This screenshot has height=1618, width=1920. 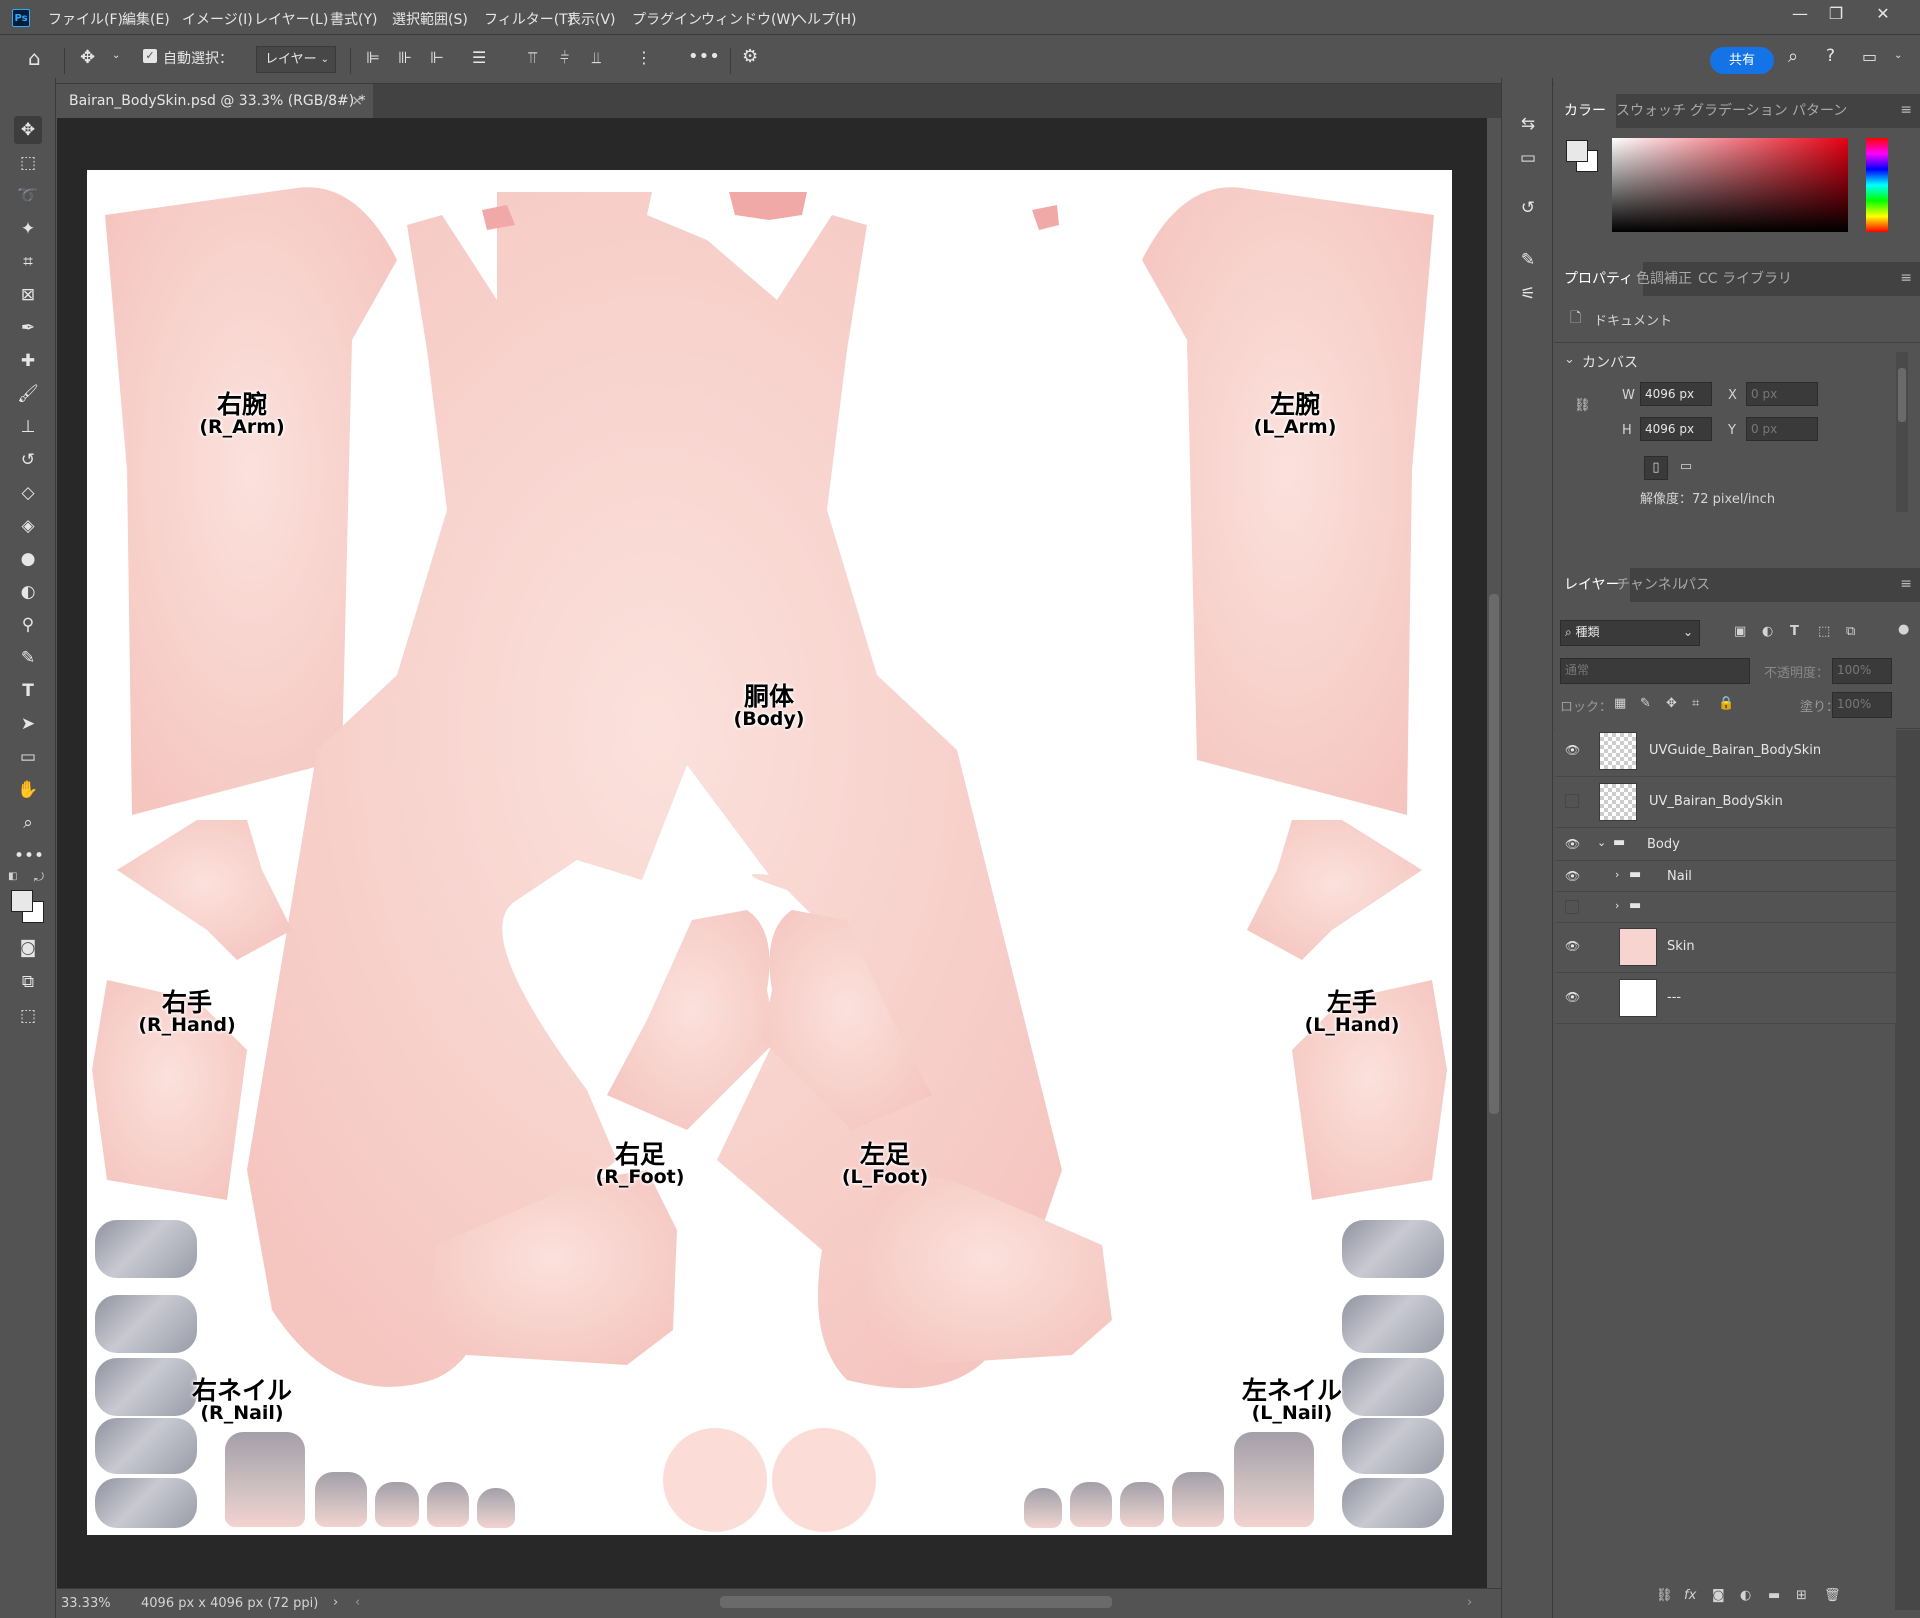 I want to click on eraser-icon: ◇, so click(x=28, y=493).